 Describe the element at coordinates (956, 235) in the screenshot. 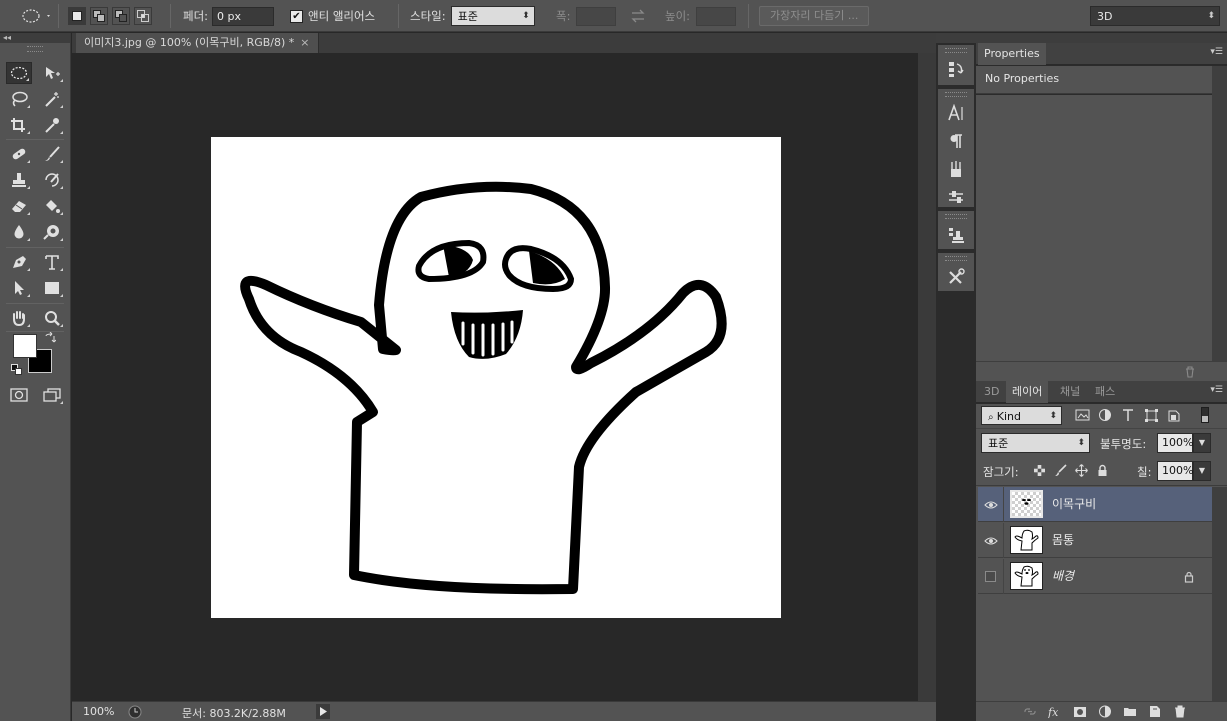

I see `clone-source-panel-button` at that location.